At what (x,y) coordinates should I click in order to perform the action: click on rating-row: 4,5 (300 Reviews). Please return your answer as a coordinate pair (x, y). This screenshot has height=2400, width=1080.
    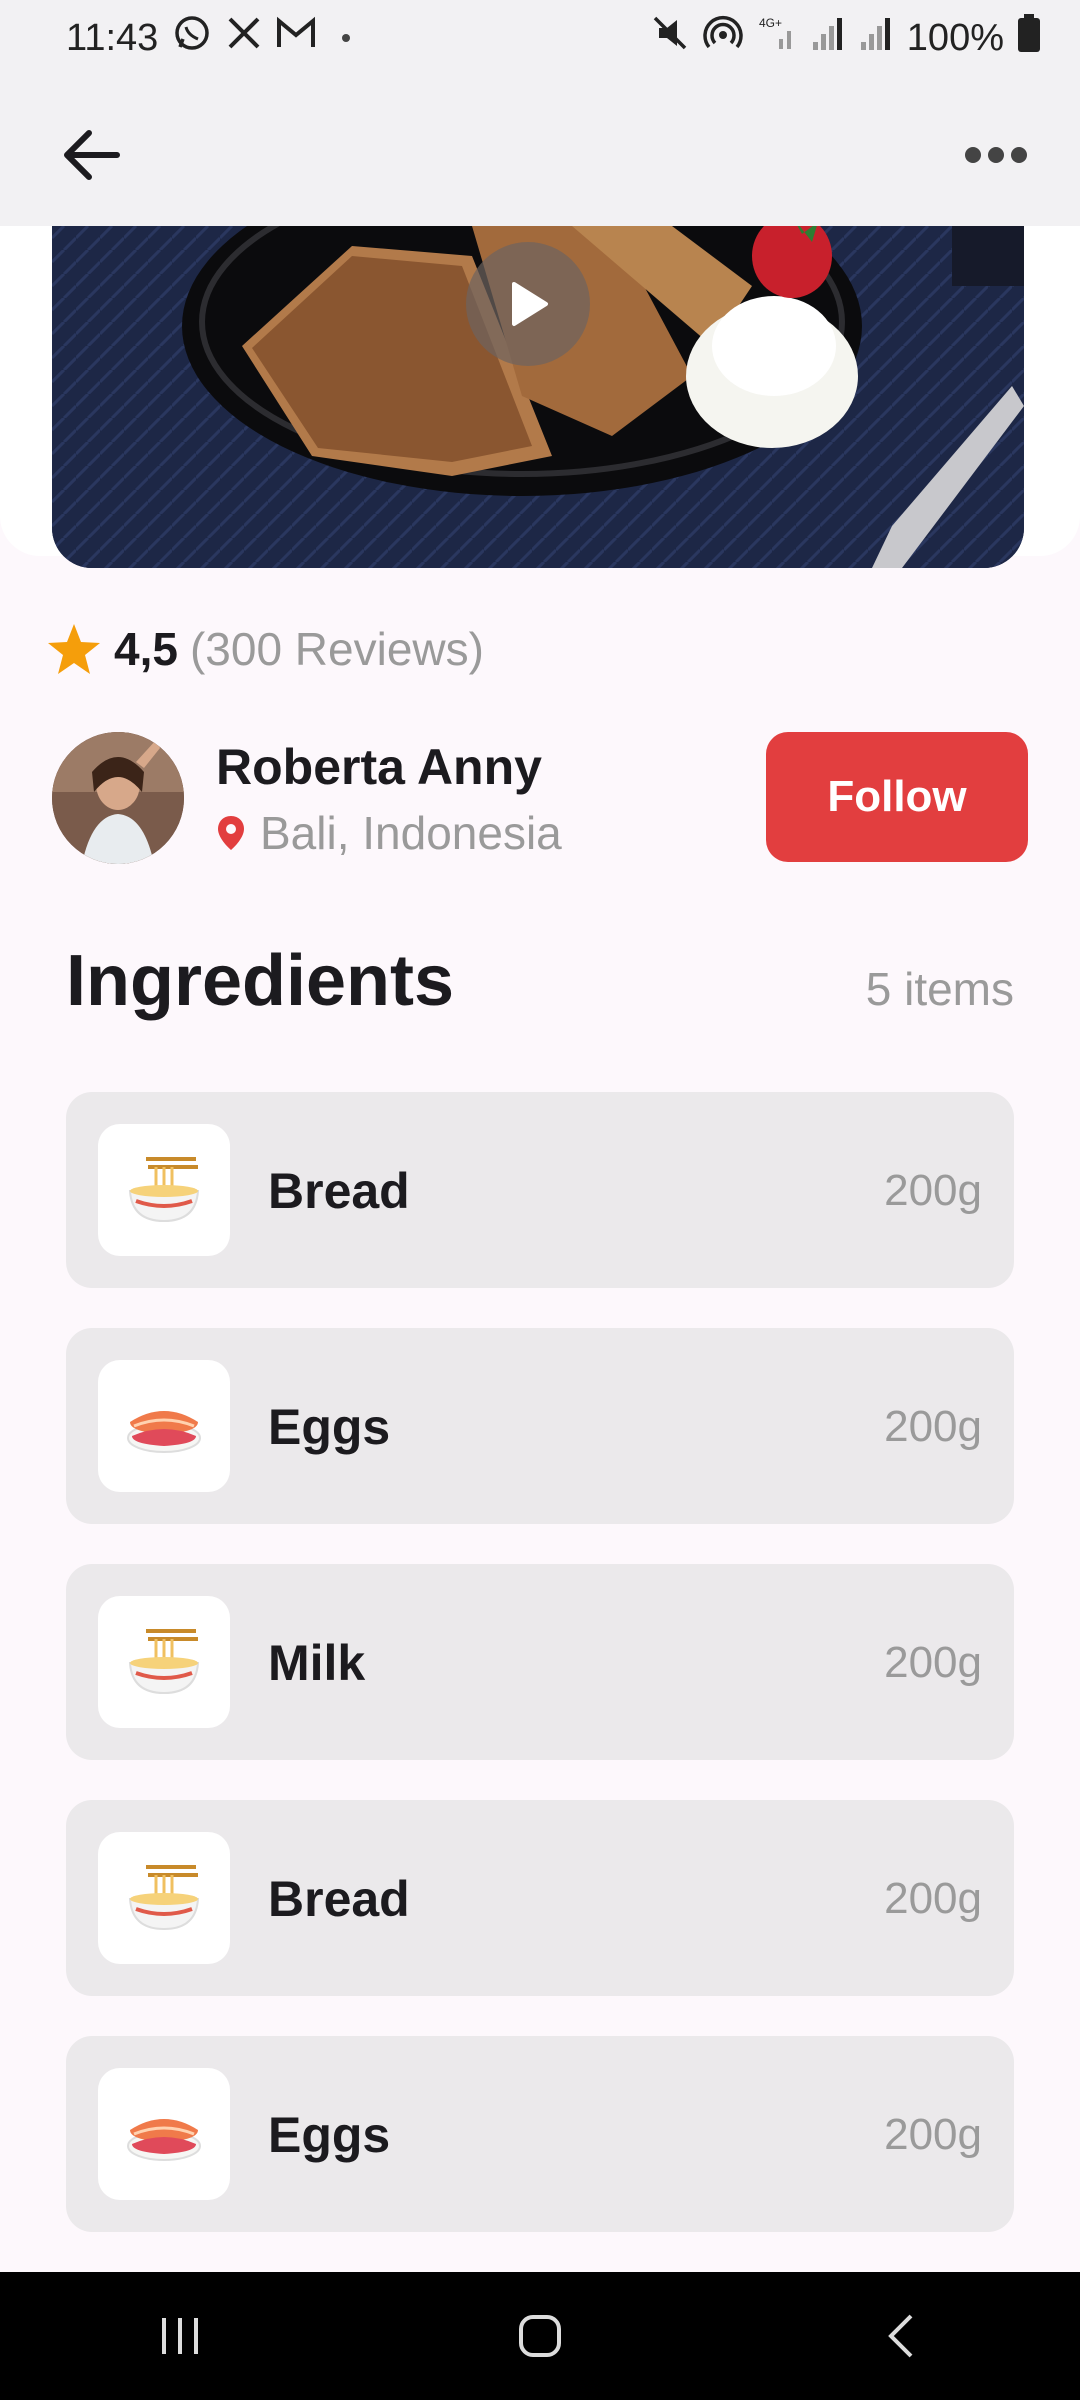
    Looking at the image, I should click on (265, 649).